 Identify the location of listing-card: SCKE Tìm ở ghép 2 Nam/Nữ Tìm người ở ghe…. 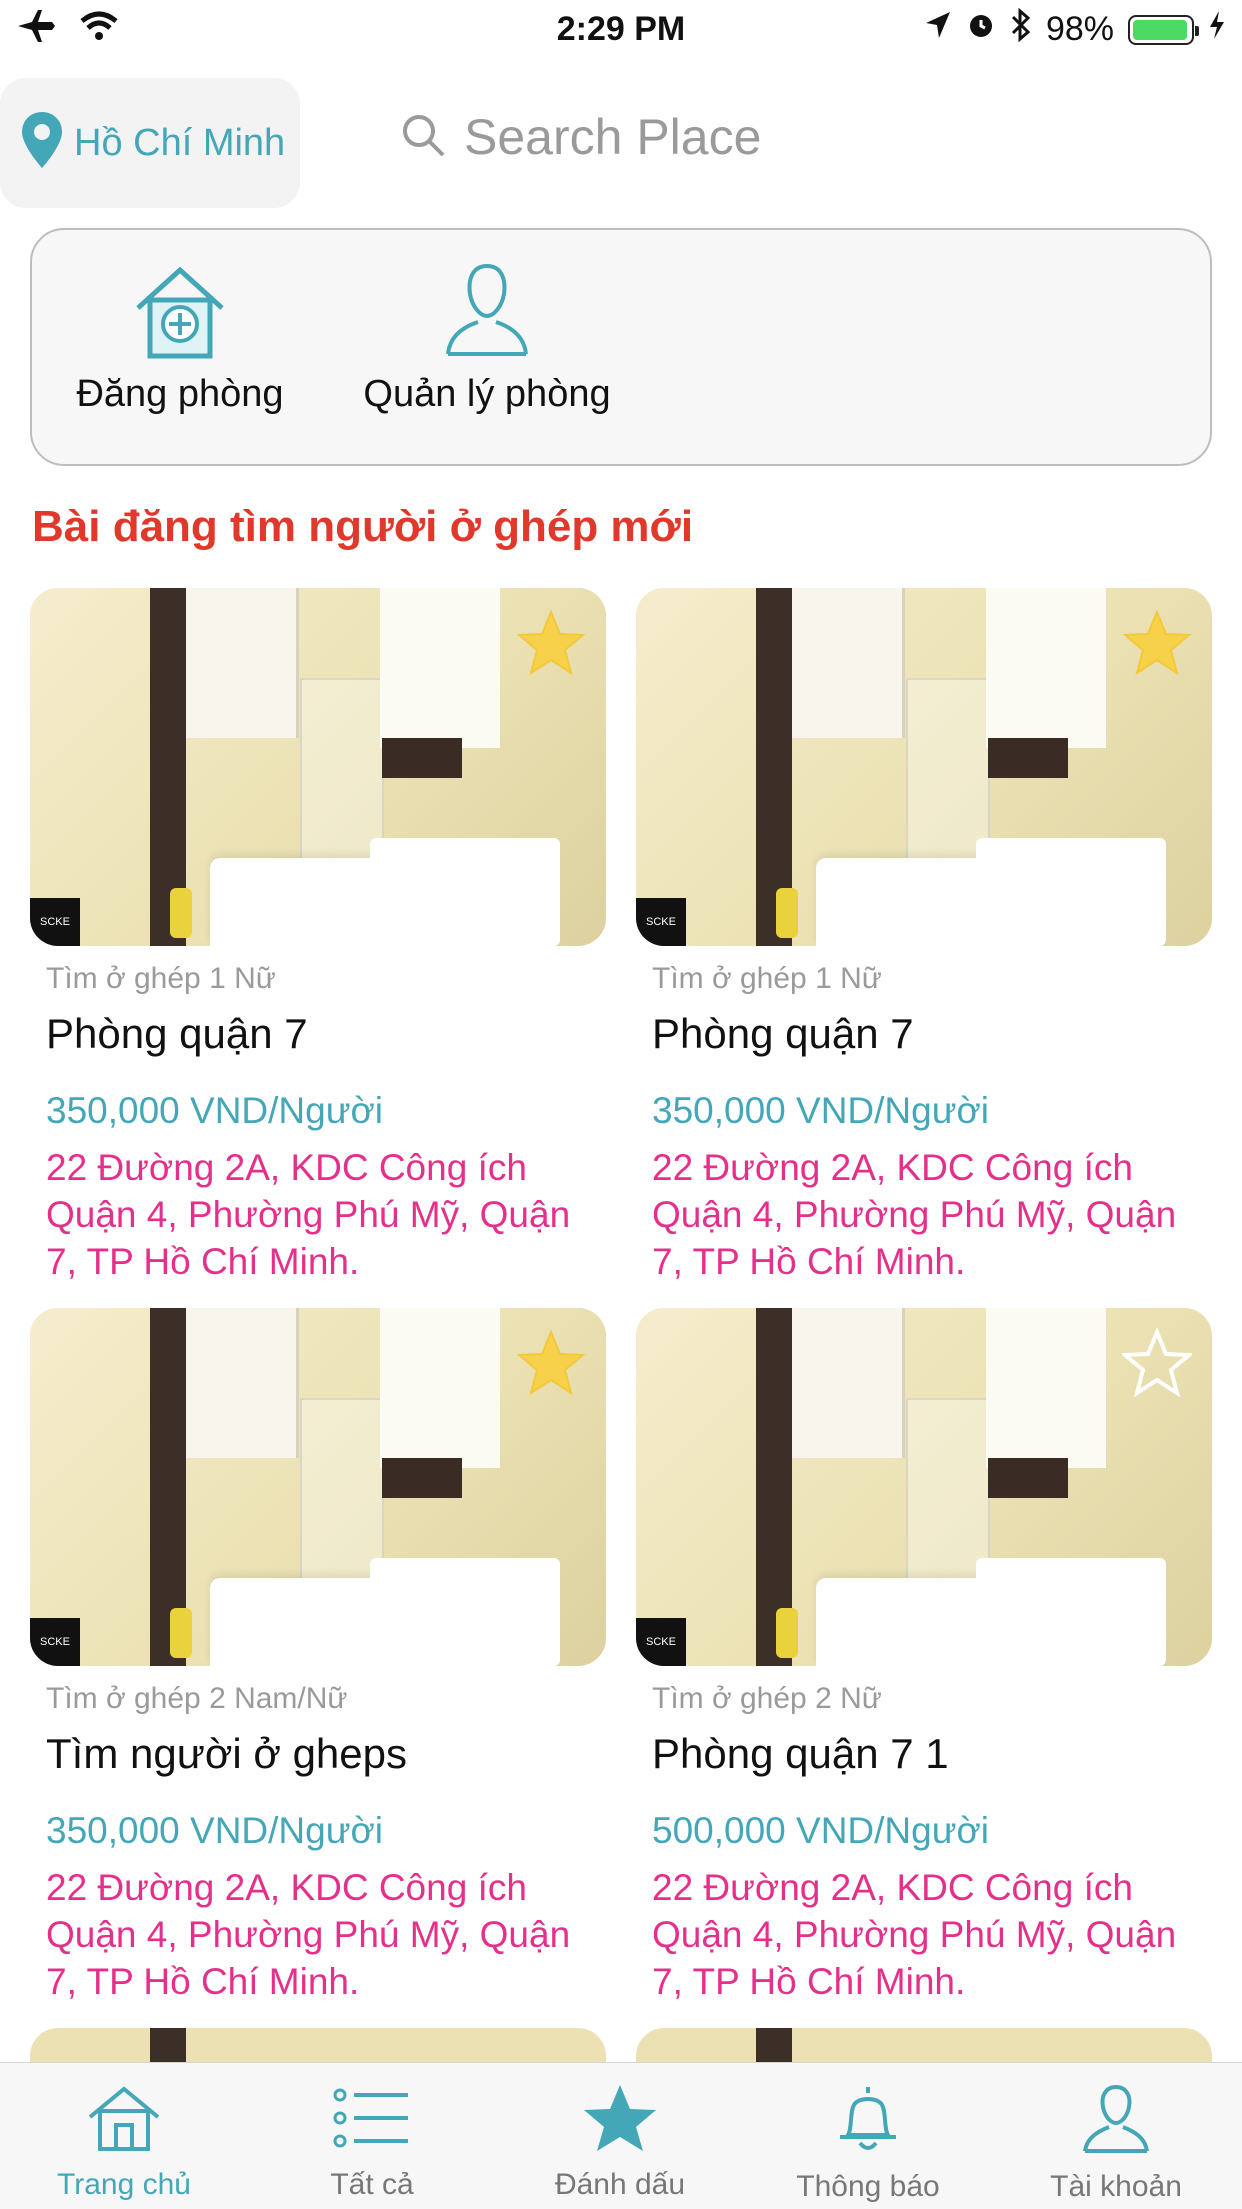
(318, 1656).